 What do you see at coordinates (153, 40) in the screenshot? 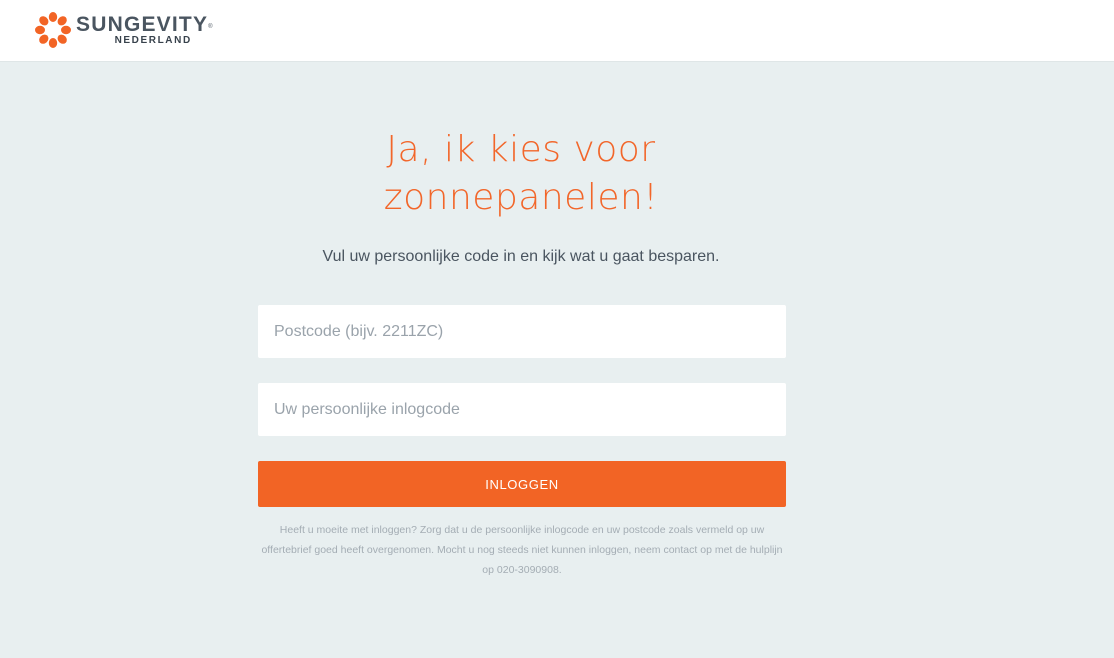
I see `logo-region: NEDERLAND` at bounding box center [153, 40].